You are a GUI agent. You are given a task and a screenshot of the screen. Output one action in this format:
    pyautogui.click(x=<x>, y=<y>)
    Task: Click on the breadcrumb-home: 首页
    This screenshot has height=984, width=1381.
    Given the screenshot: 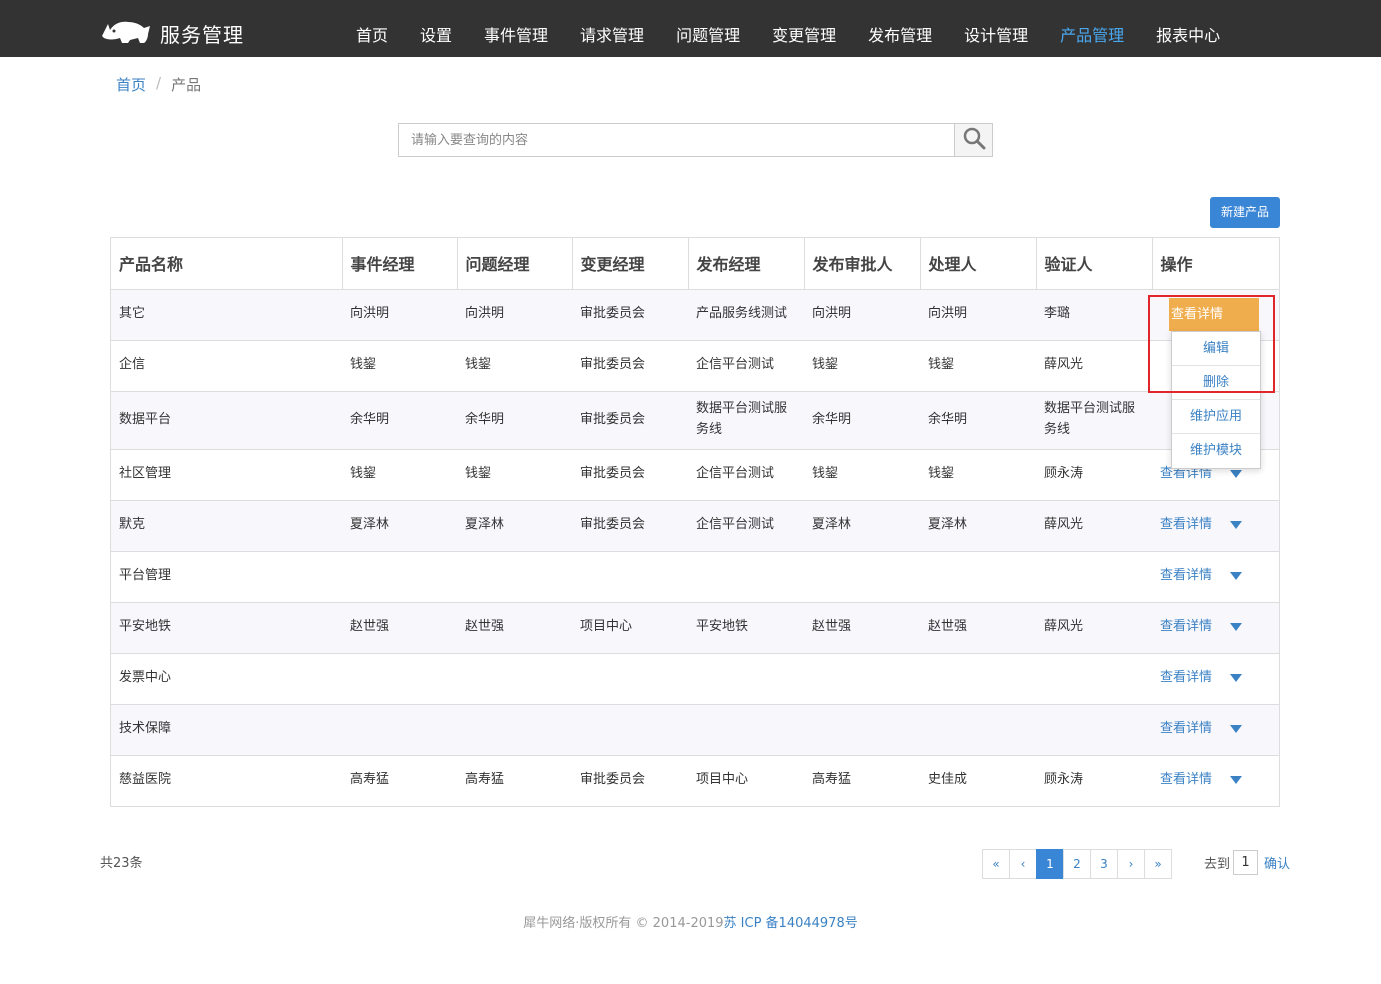 What is the action you would take?
    pyautogui.click(x=131, y=84)
    